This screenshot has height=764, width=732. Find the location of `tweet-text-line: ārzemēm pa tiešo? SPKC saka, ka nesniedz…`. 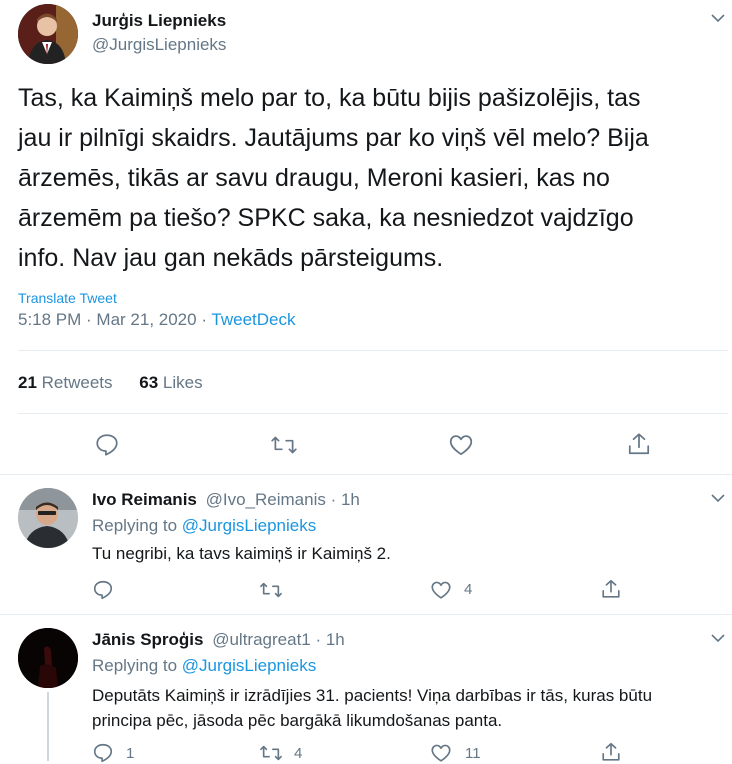

tweet-text-line: ārzemēm pa tiešo? SPKC saka, ka nesniedz… is located at coordinates (326, 218).